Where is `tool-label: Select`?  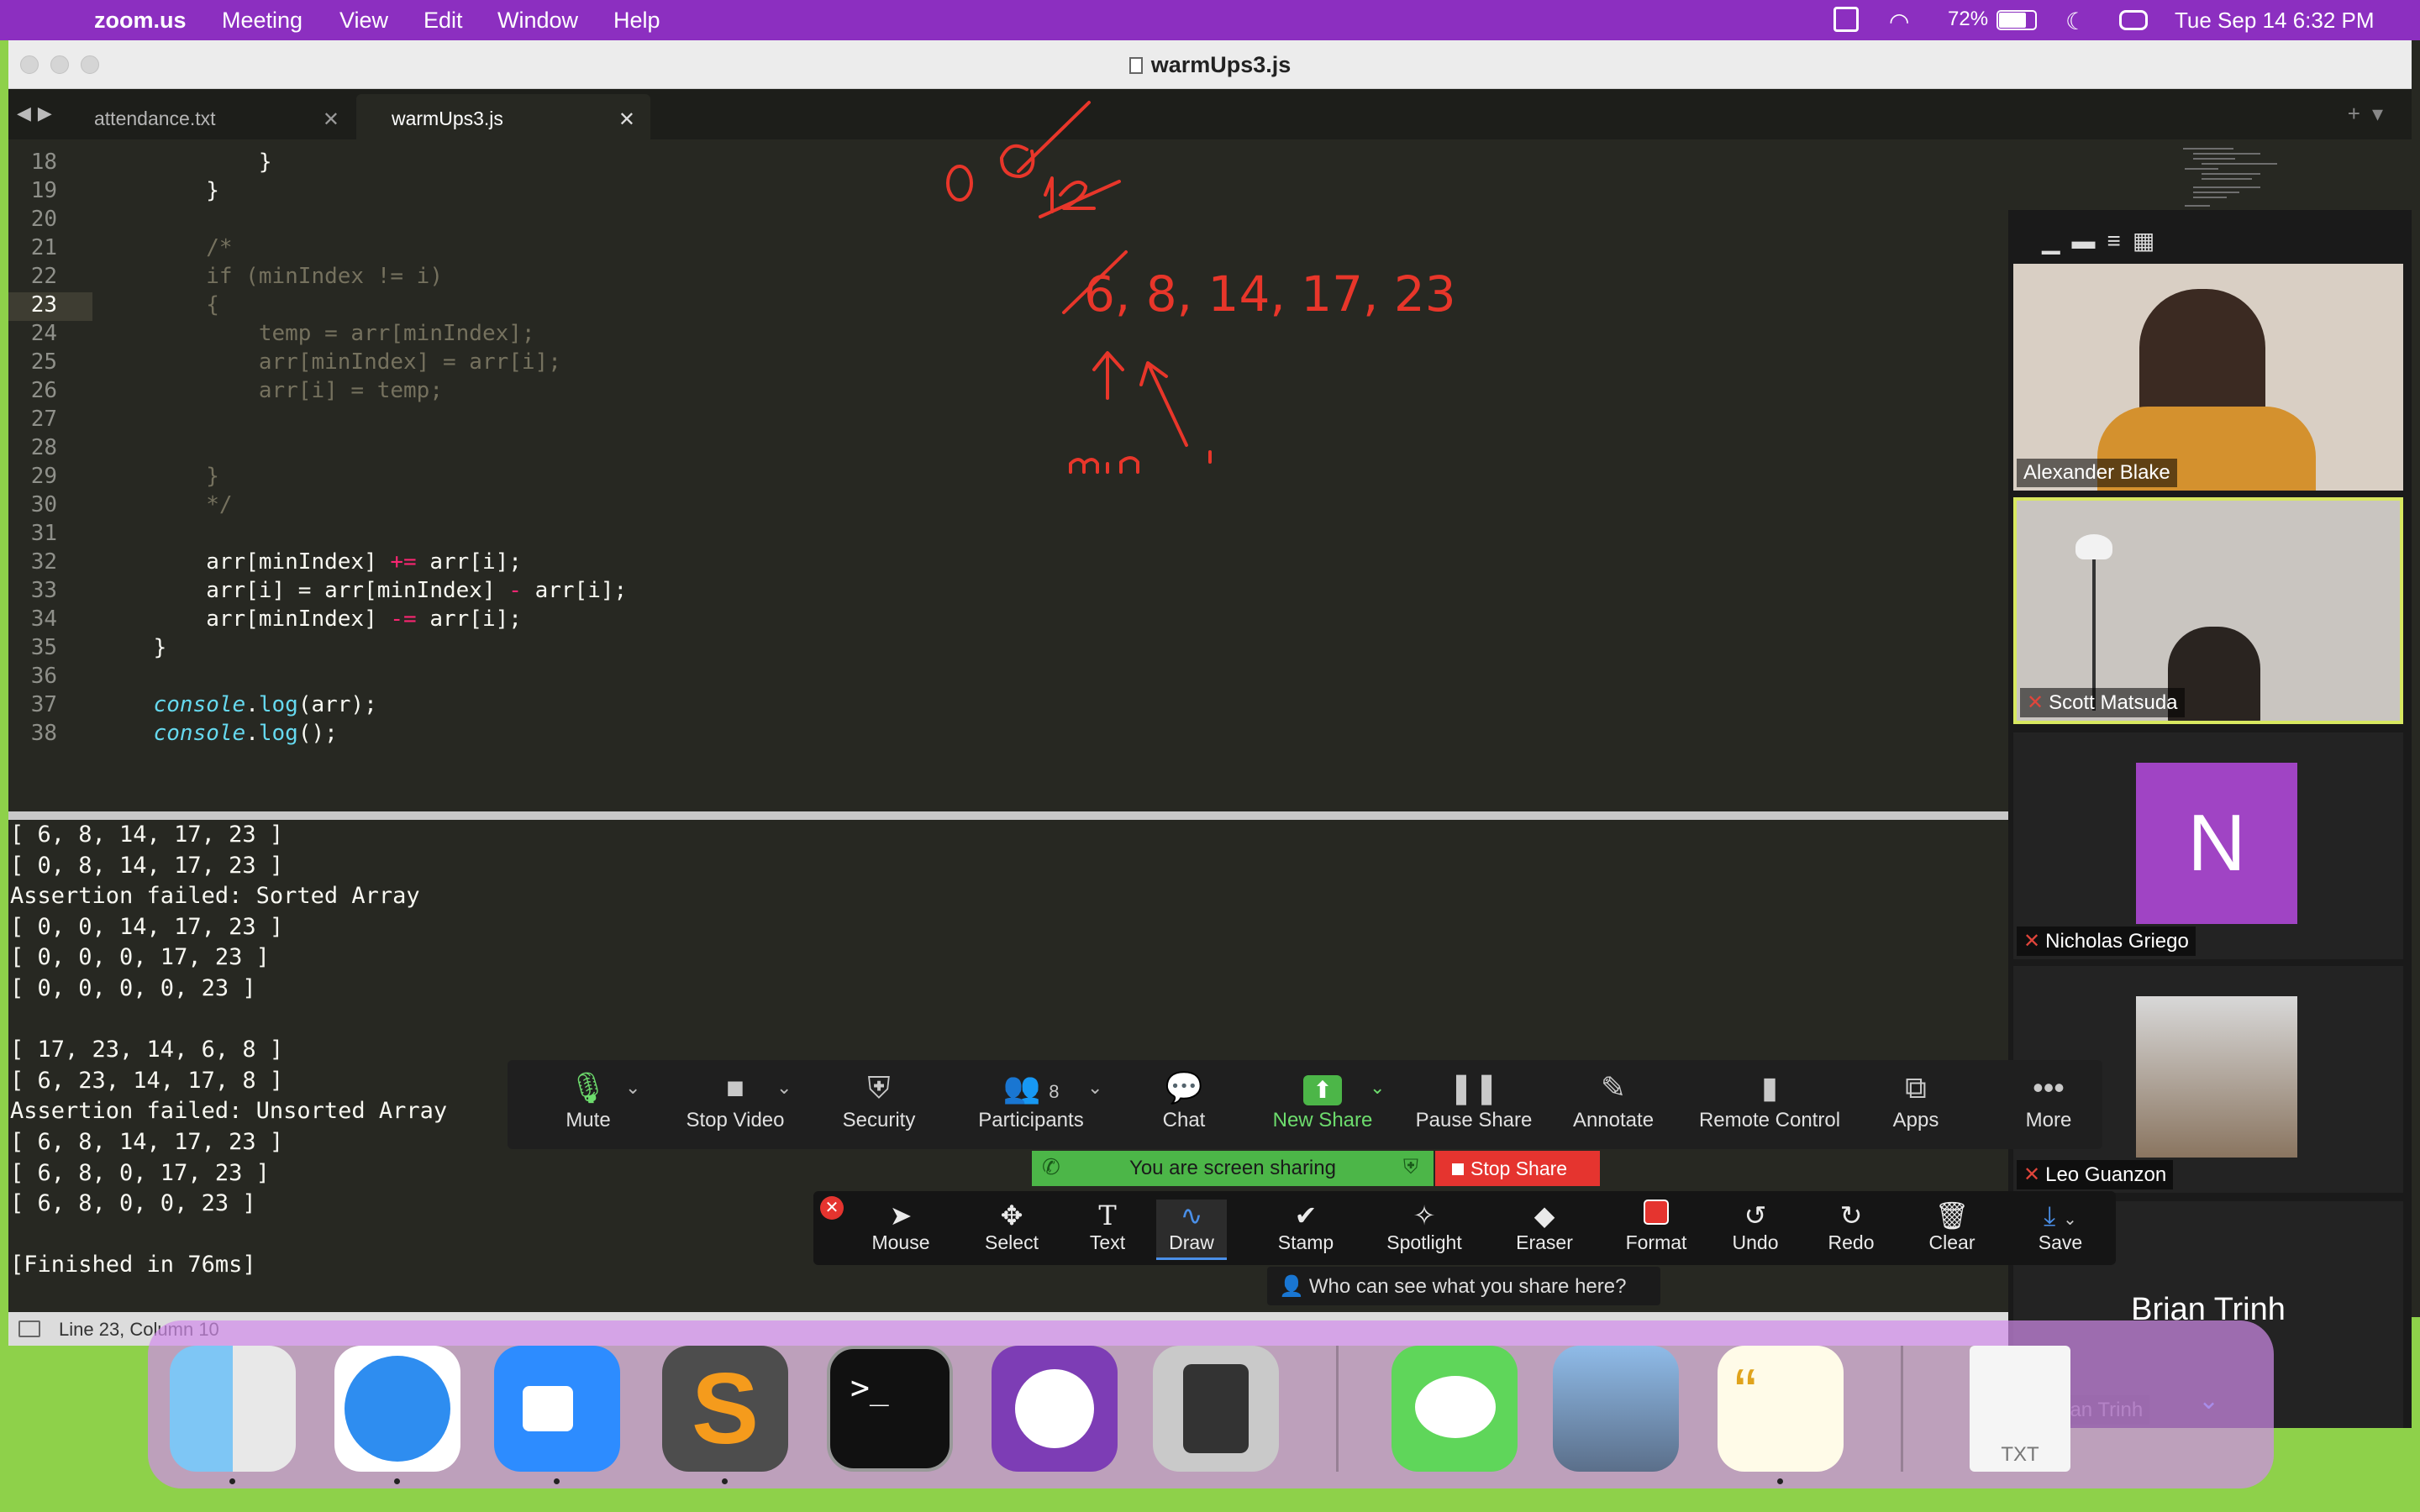 tool-label: Select is located at coordinates (1012, 1242).